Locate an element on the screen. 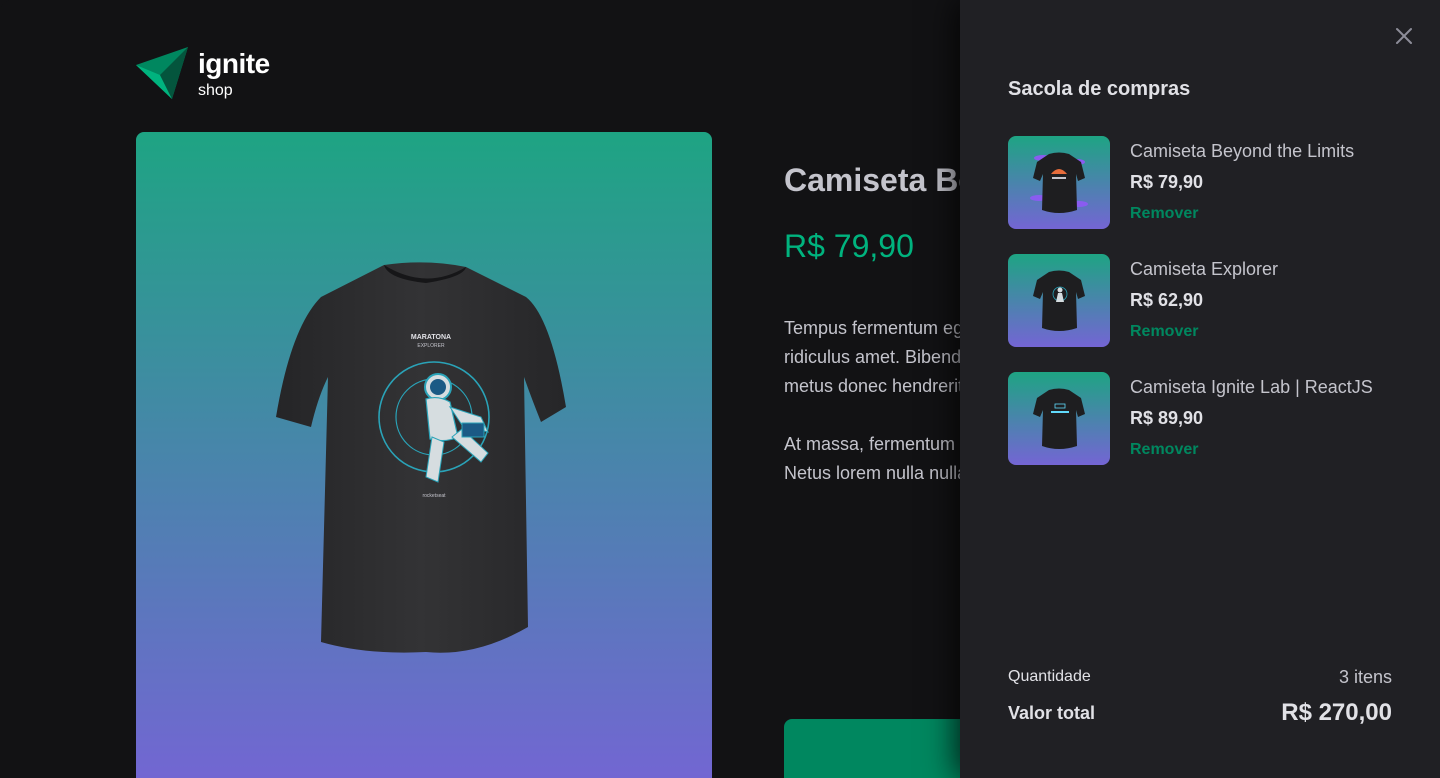 The height and width of the screenshot is (778, 1440). cart-item-name: Camiseta Ignite Lab | ReactJS is located at coordinates (1251, 387).